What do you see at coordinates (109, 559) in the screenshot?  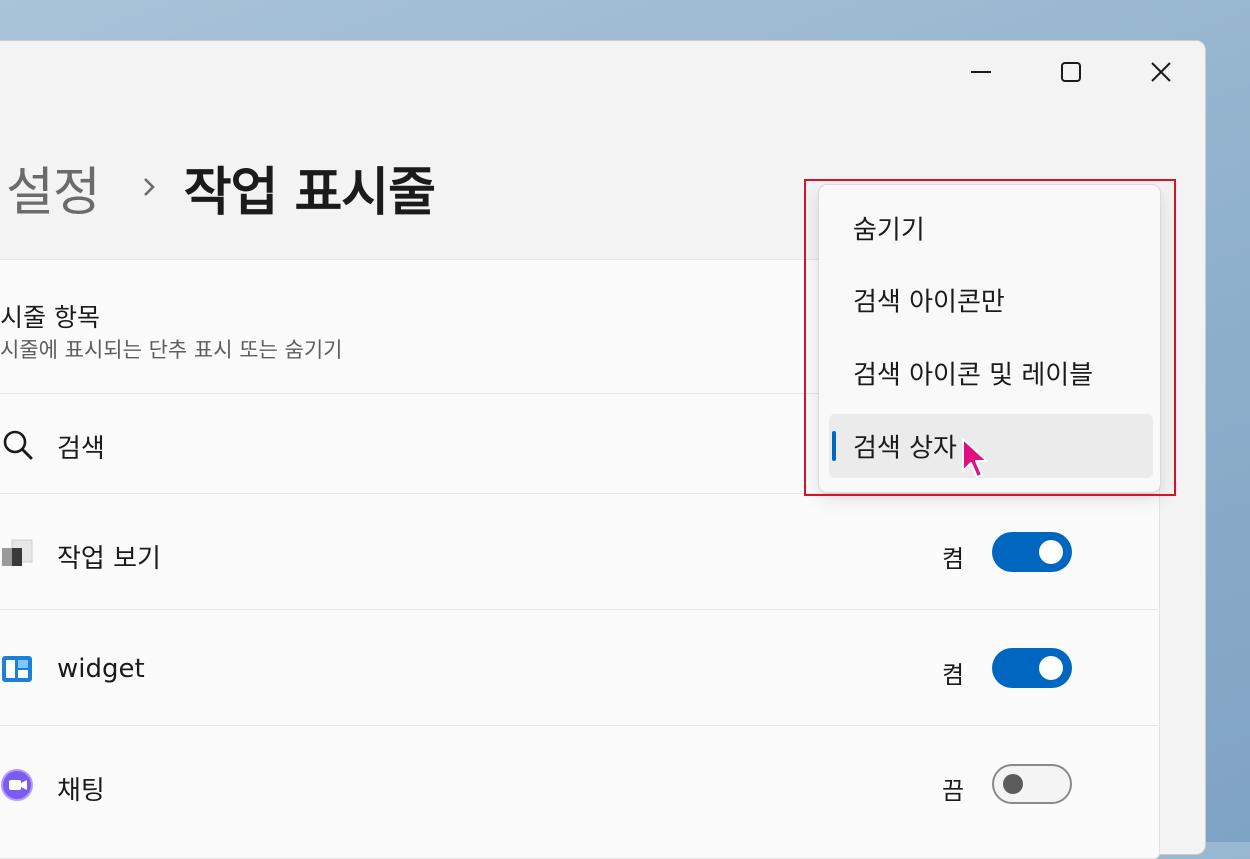 I see `item-label: 작업 보기` at bounding box center [109, 559].